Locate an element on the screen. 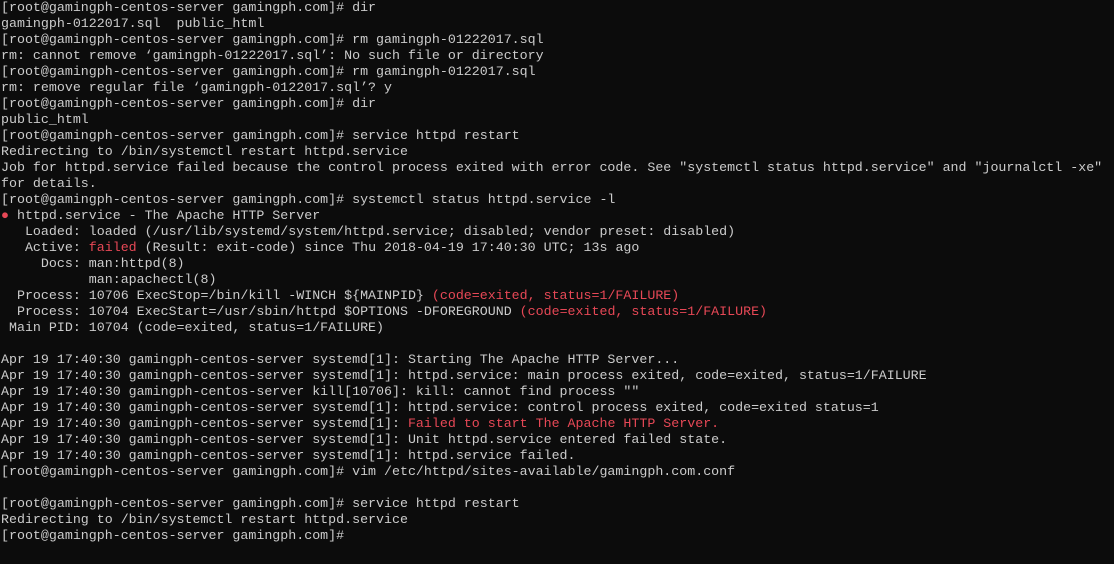 Image resolution: width=1114 pixels, height=564 pixels. terminal-text: man:apachectl(8) is located at coordinates (109, 279).